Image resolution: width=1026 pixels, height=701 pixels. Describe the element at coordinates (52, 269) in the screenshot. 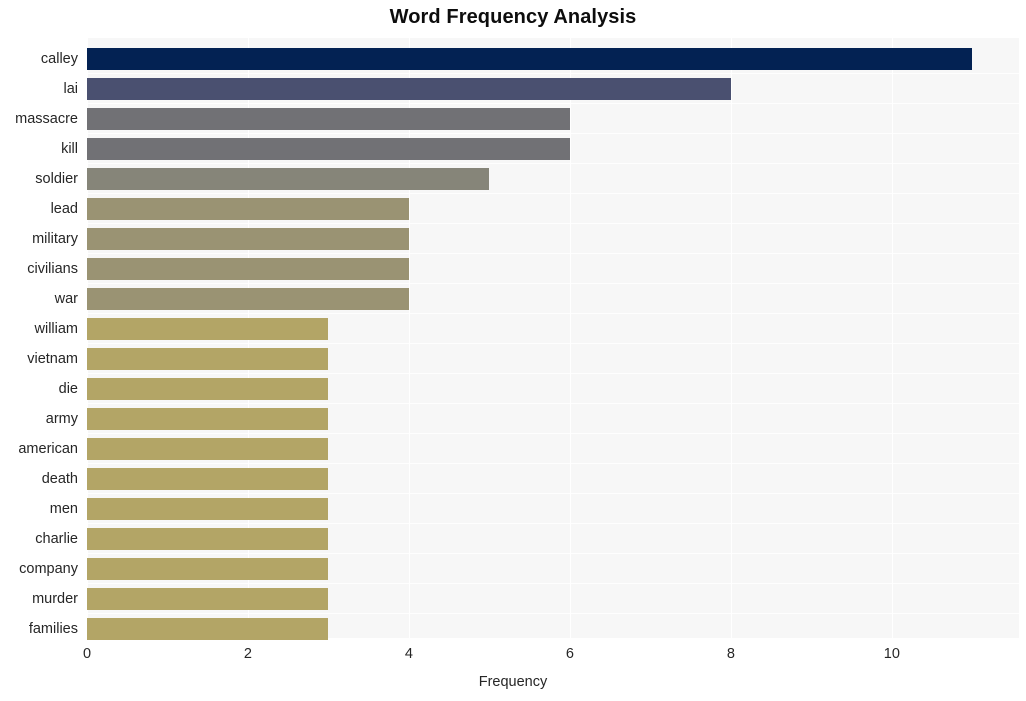

I see `y-tick-label-civilians: civilians` at that location.